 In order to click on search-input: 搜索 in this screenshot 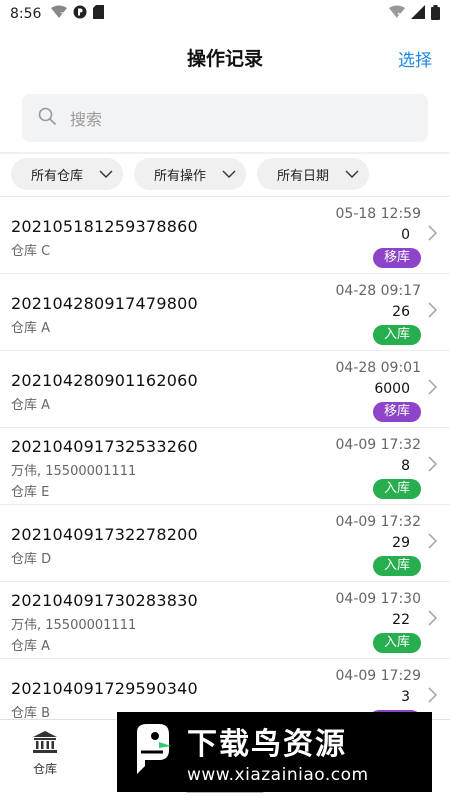, I will do `click(225, 118)`.